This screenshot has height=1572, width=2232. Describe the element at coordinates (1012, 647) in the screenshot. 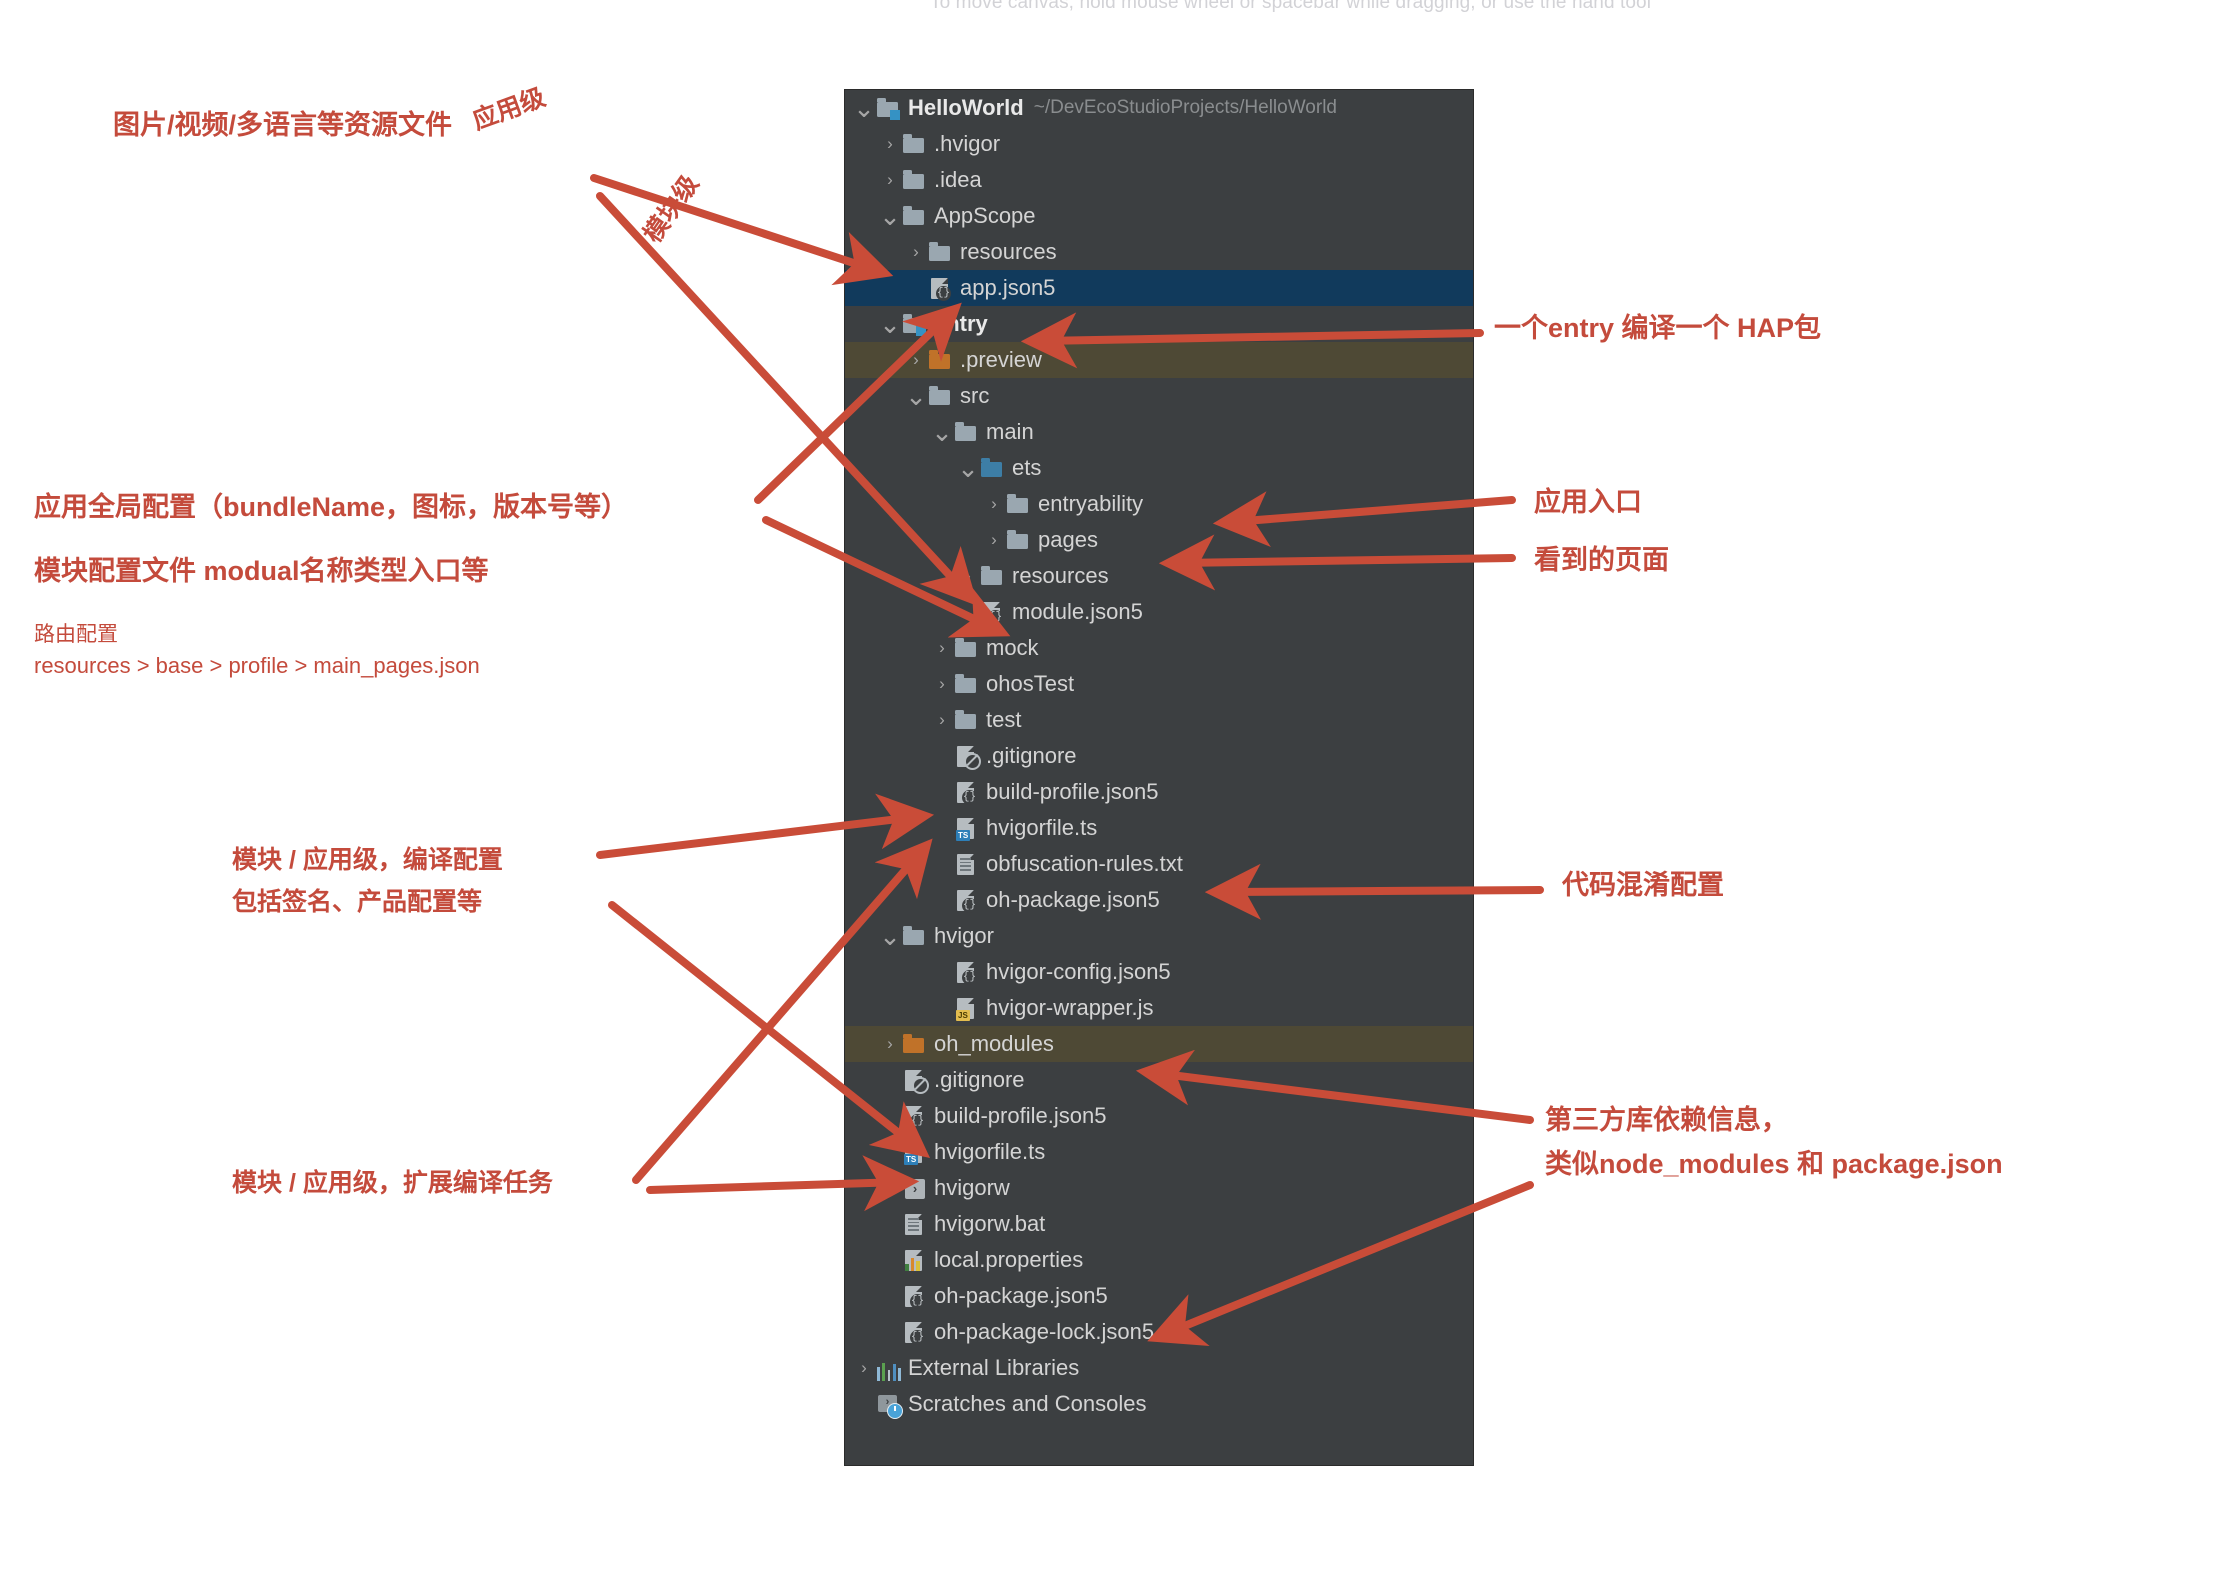

I see `tree-row-label: mock` at that location.